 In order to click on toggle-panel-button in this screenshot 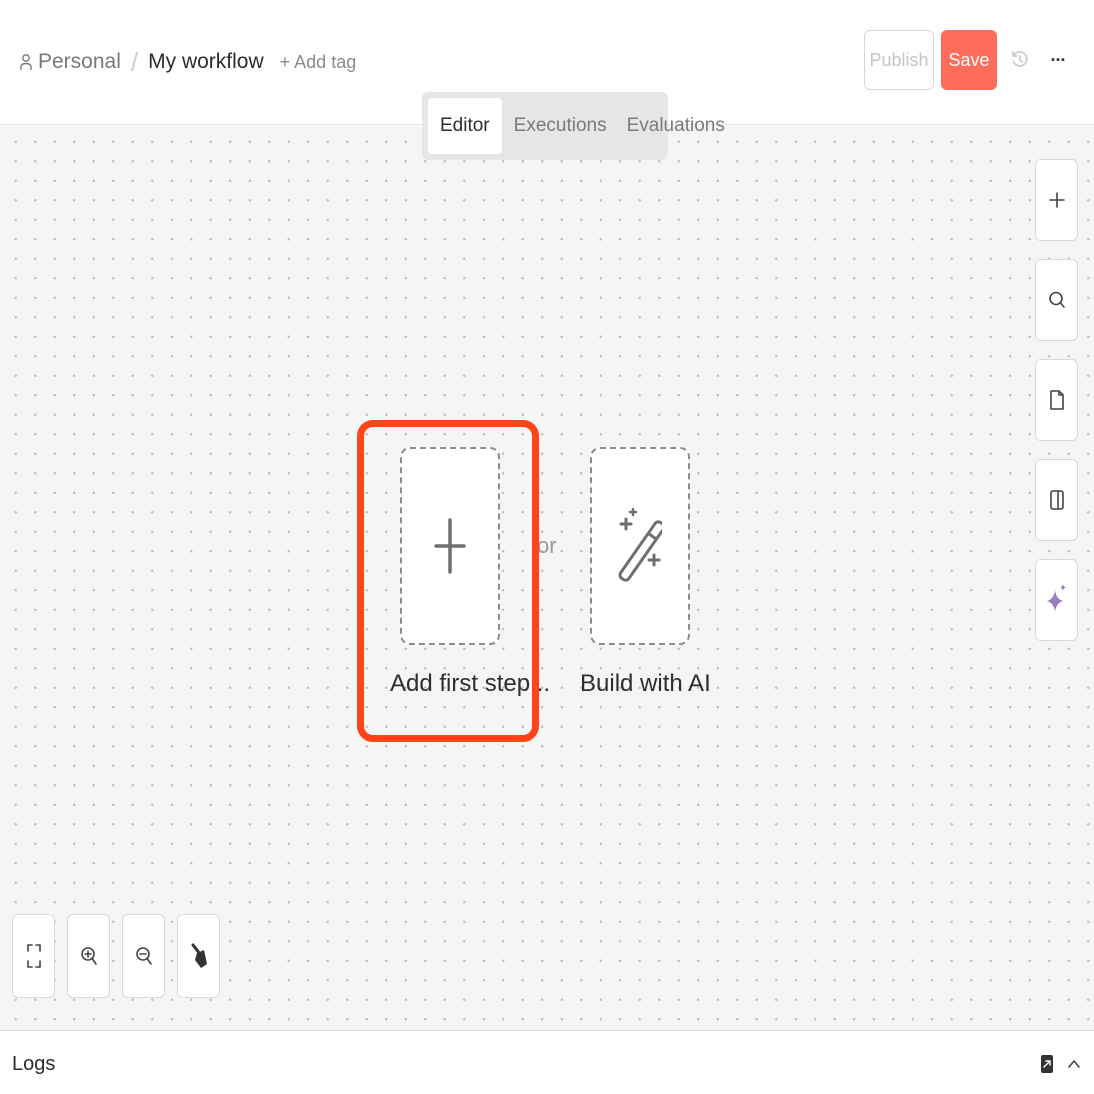, I will do `click(1056, 500)`.